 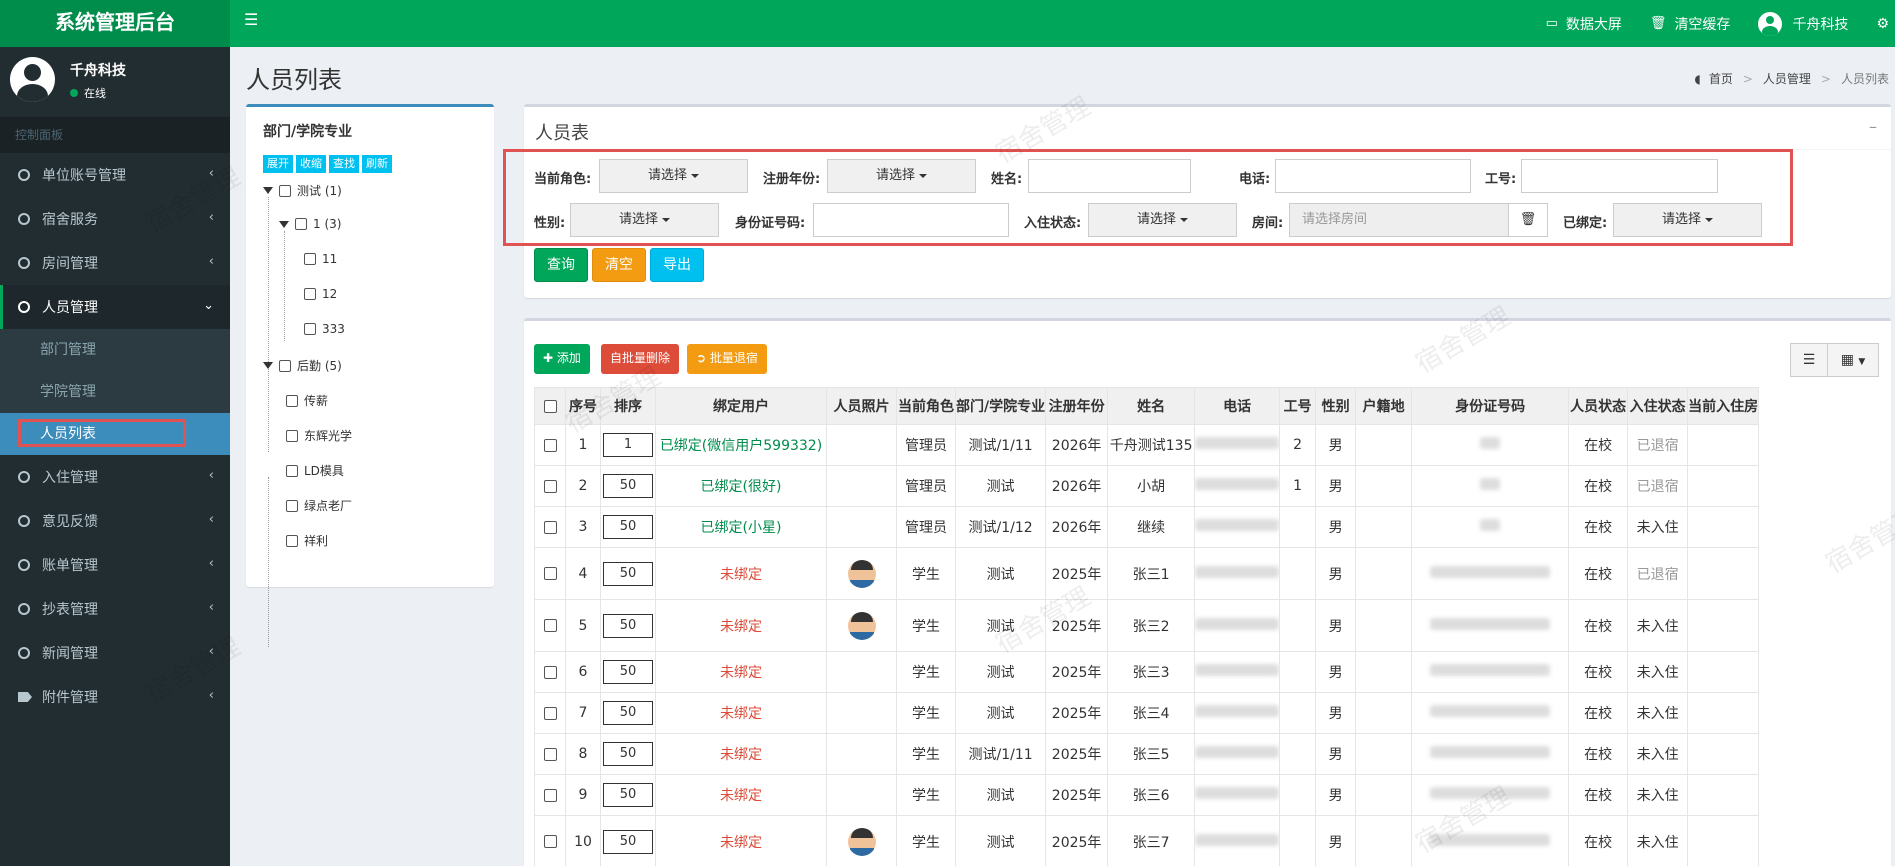 I want to click on tree-node: LD模具, so click(x=315, y=470).